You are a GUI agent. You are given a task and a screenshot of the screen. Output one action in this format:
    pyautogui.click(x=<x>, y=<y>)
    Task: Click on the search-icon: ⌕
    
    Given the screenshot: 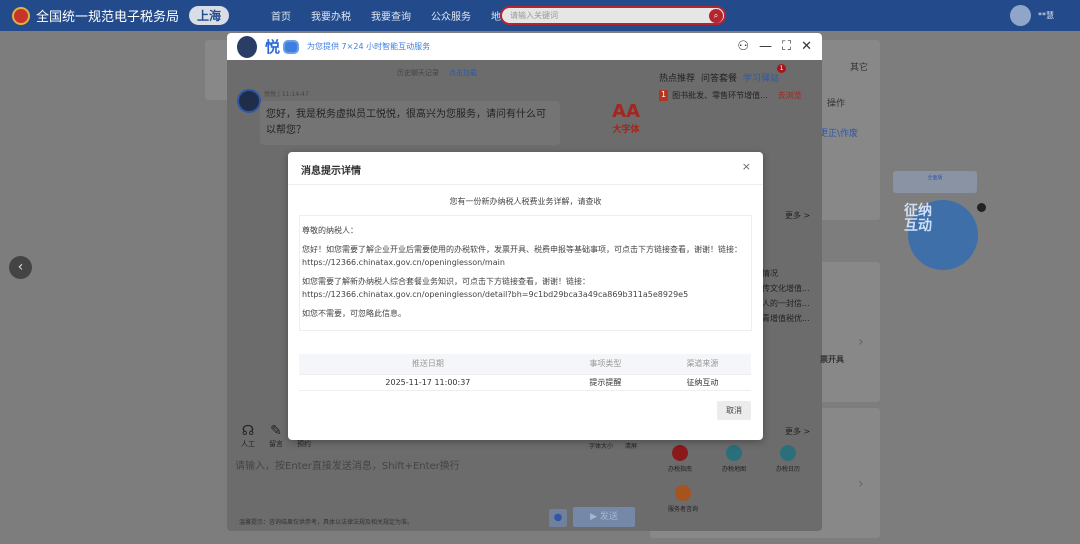 What is the action you would take?
    pyautogui.click(x=716, y=16)
    